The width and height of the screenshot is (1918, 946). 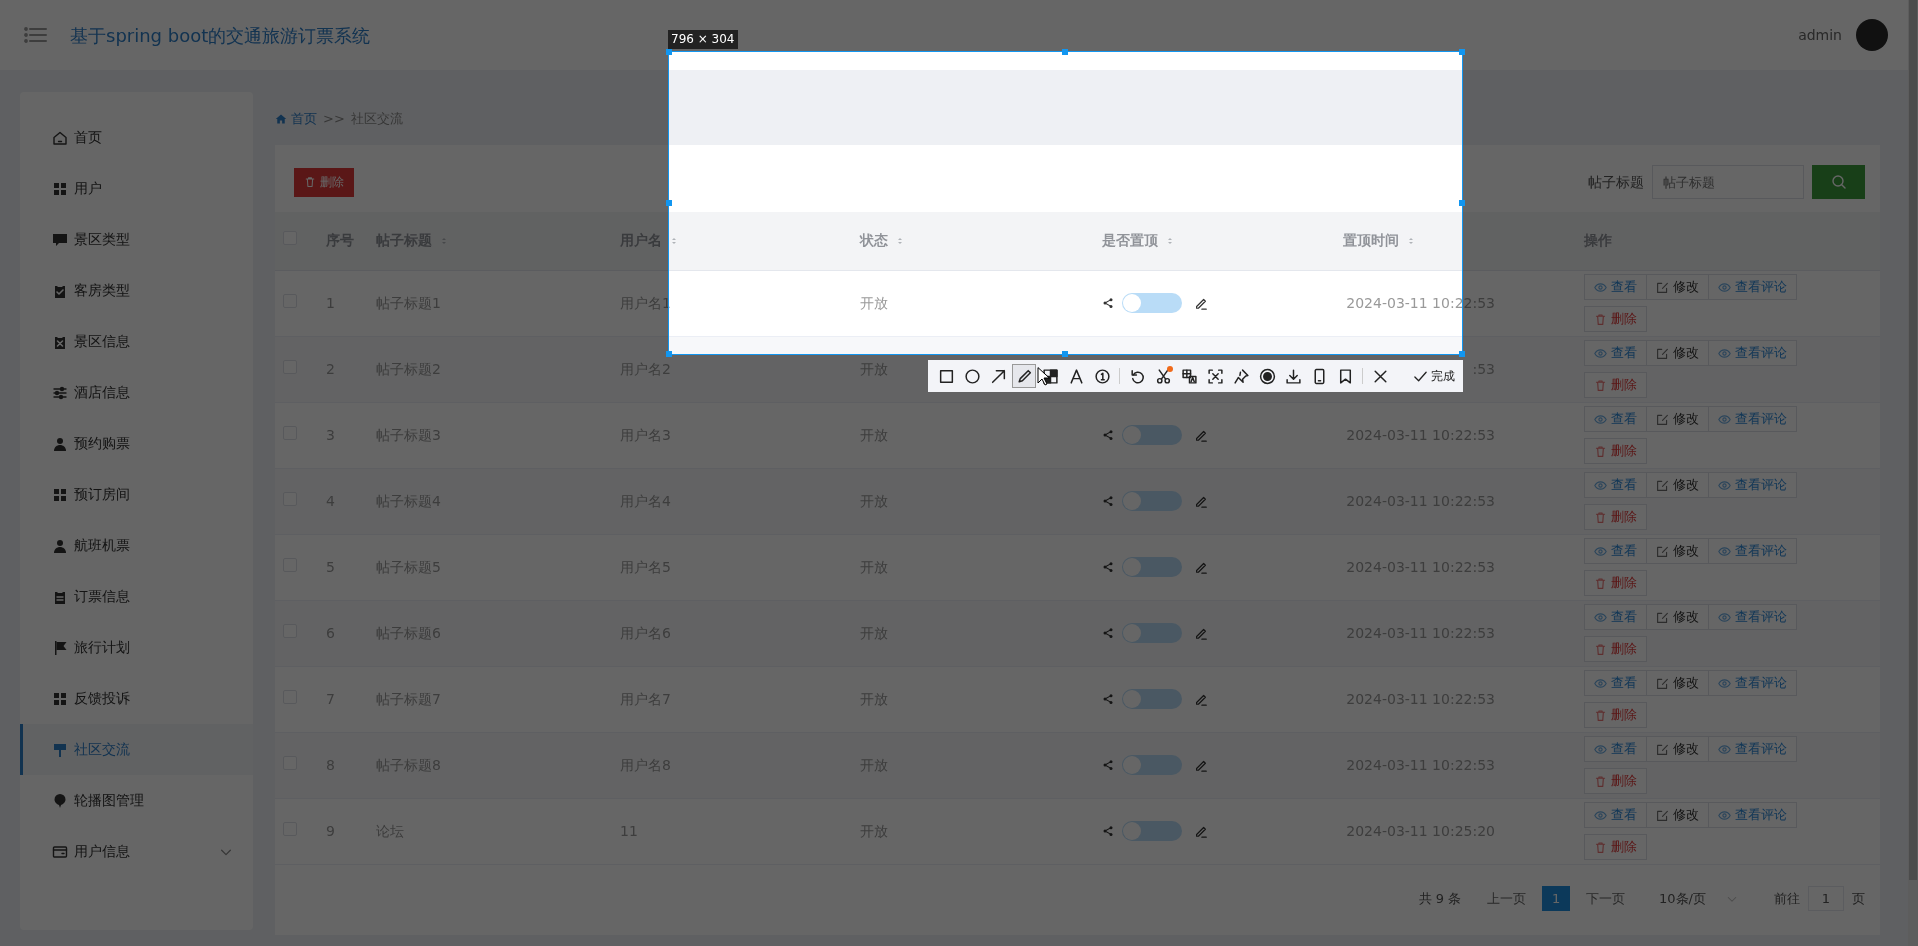 I want to click on page-input: 1, so click(x=1826, y=898).